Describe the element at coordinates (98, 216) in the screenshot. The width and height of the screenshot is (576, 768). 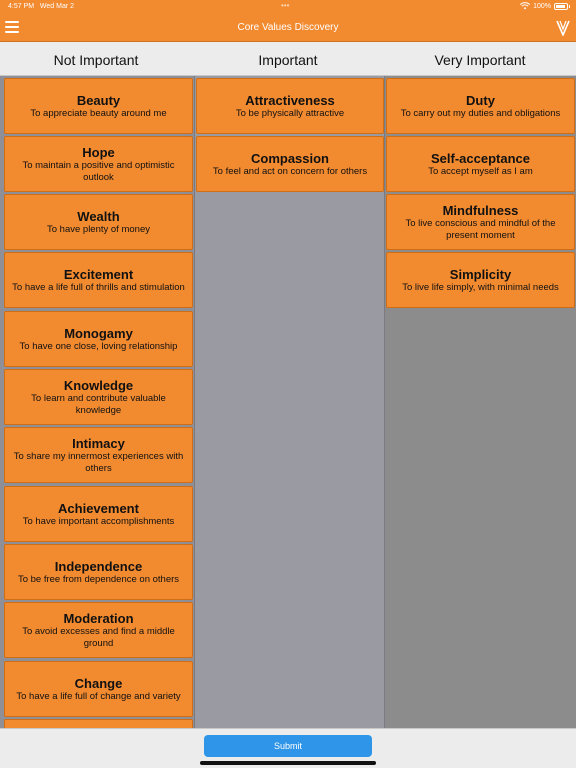
I see `card-title: Wealth` at that location.